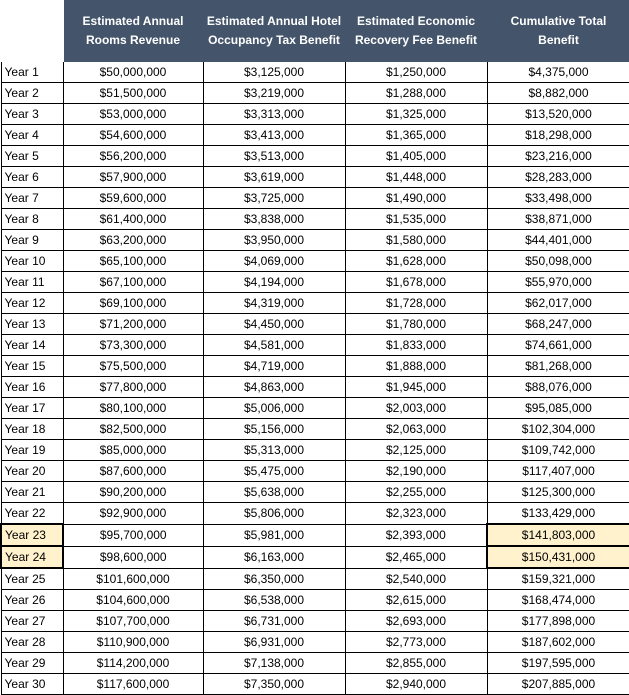 The height and width of the screenshot is (695, 629). What do you see at coordinates (557, 31) in the screenshot?
I see `header-cumulative-total: Cumulative Total Benefit` at bounding box center [557, 31].